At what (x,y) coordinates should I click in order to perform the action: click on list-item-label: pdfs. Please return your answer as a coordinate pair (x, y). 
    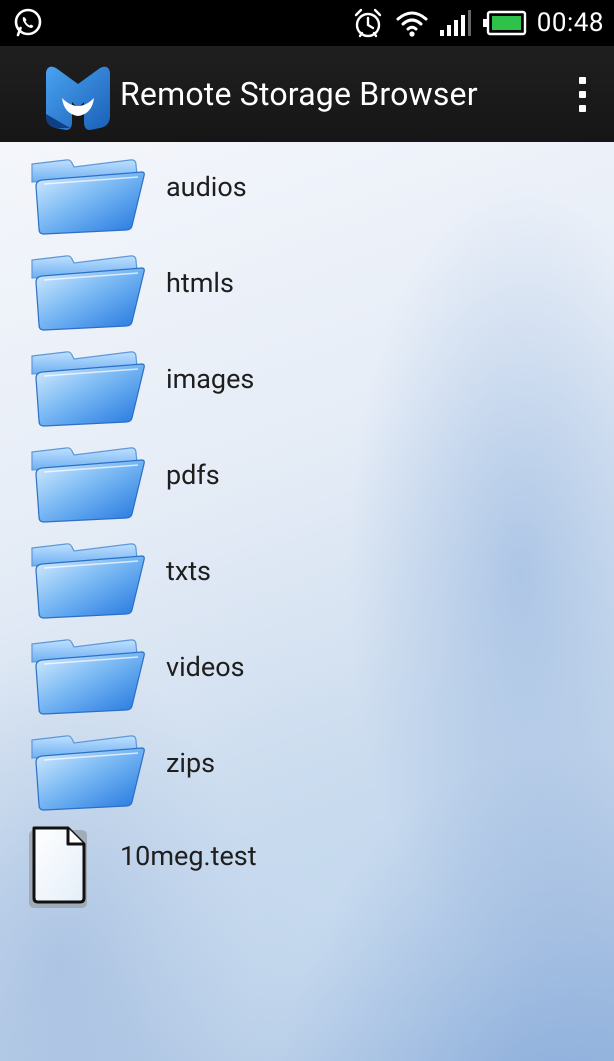
    Looking at the image, I should click on (193, 475).